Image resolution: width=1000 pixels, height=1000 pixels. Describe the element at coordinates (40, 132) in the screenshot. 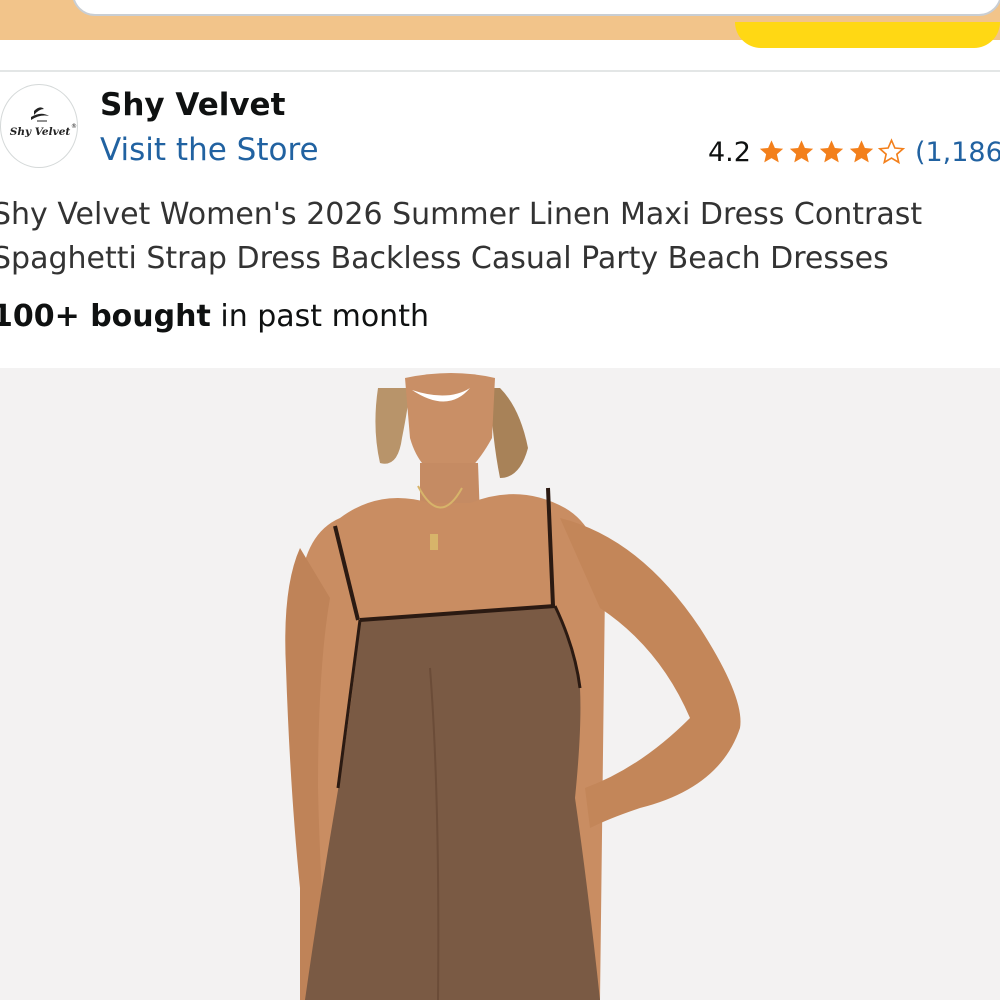

I see `brand-logo-text: Shy Velvet` at that location.